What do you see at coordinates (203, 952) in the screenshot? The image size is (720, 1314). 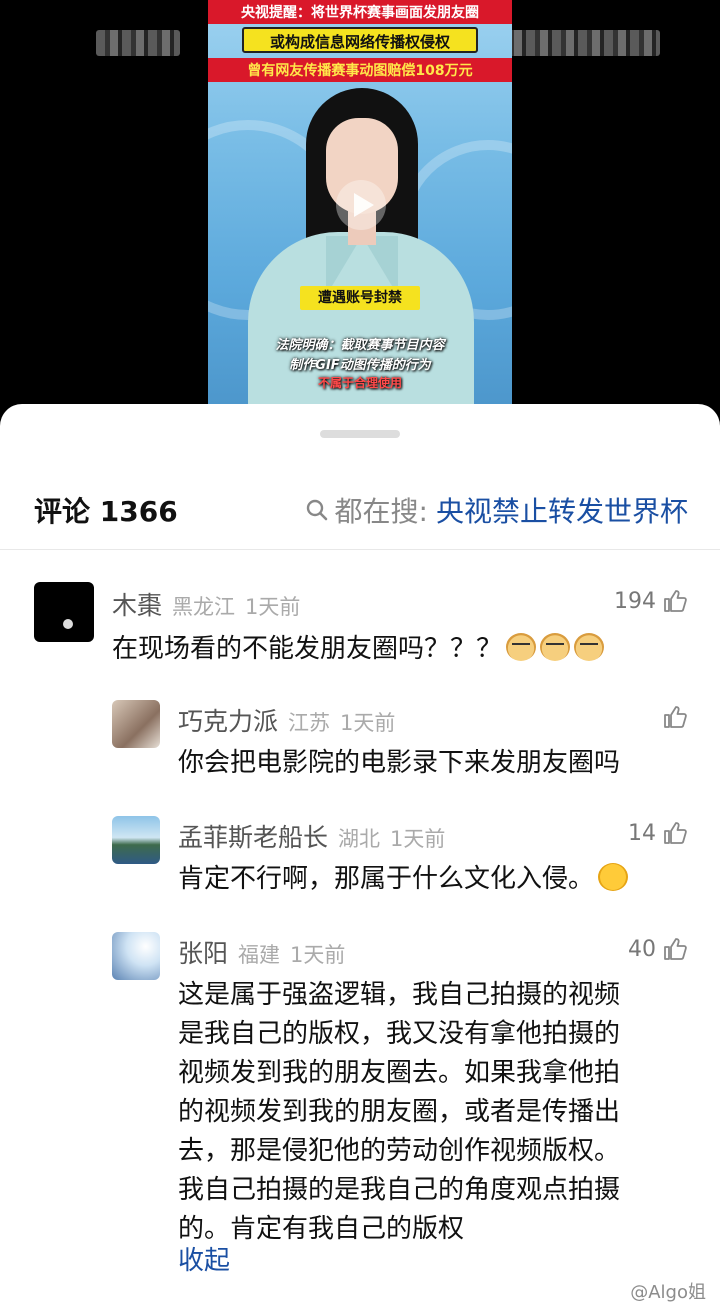 I see `username: 张阳` at bounding box center [203, 952].